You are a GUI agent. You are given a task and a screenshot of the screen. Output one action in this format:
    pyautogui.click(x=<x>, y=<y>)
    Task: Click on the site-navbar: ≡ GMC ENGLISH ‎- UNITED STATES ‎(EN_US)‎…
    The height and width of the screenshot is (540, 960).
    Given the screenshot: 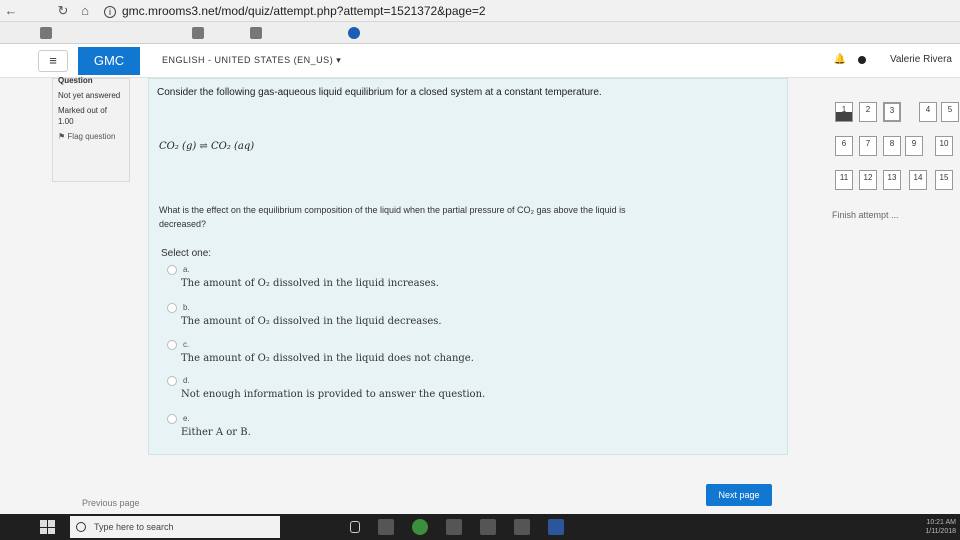 What is the action you would take?
    pyautogui.click(x=480, y=61)
    